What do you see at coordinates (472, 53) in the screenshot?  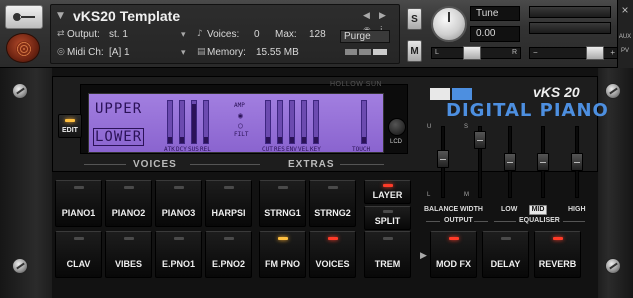 I see `pan-slider-thumb` at bounding box center [472, 53].